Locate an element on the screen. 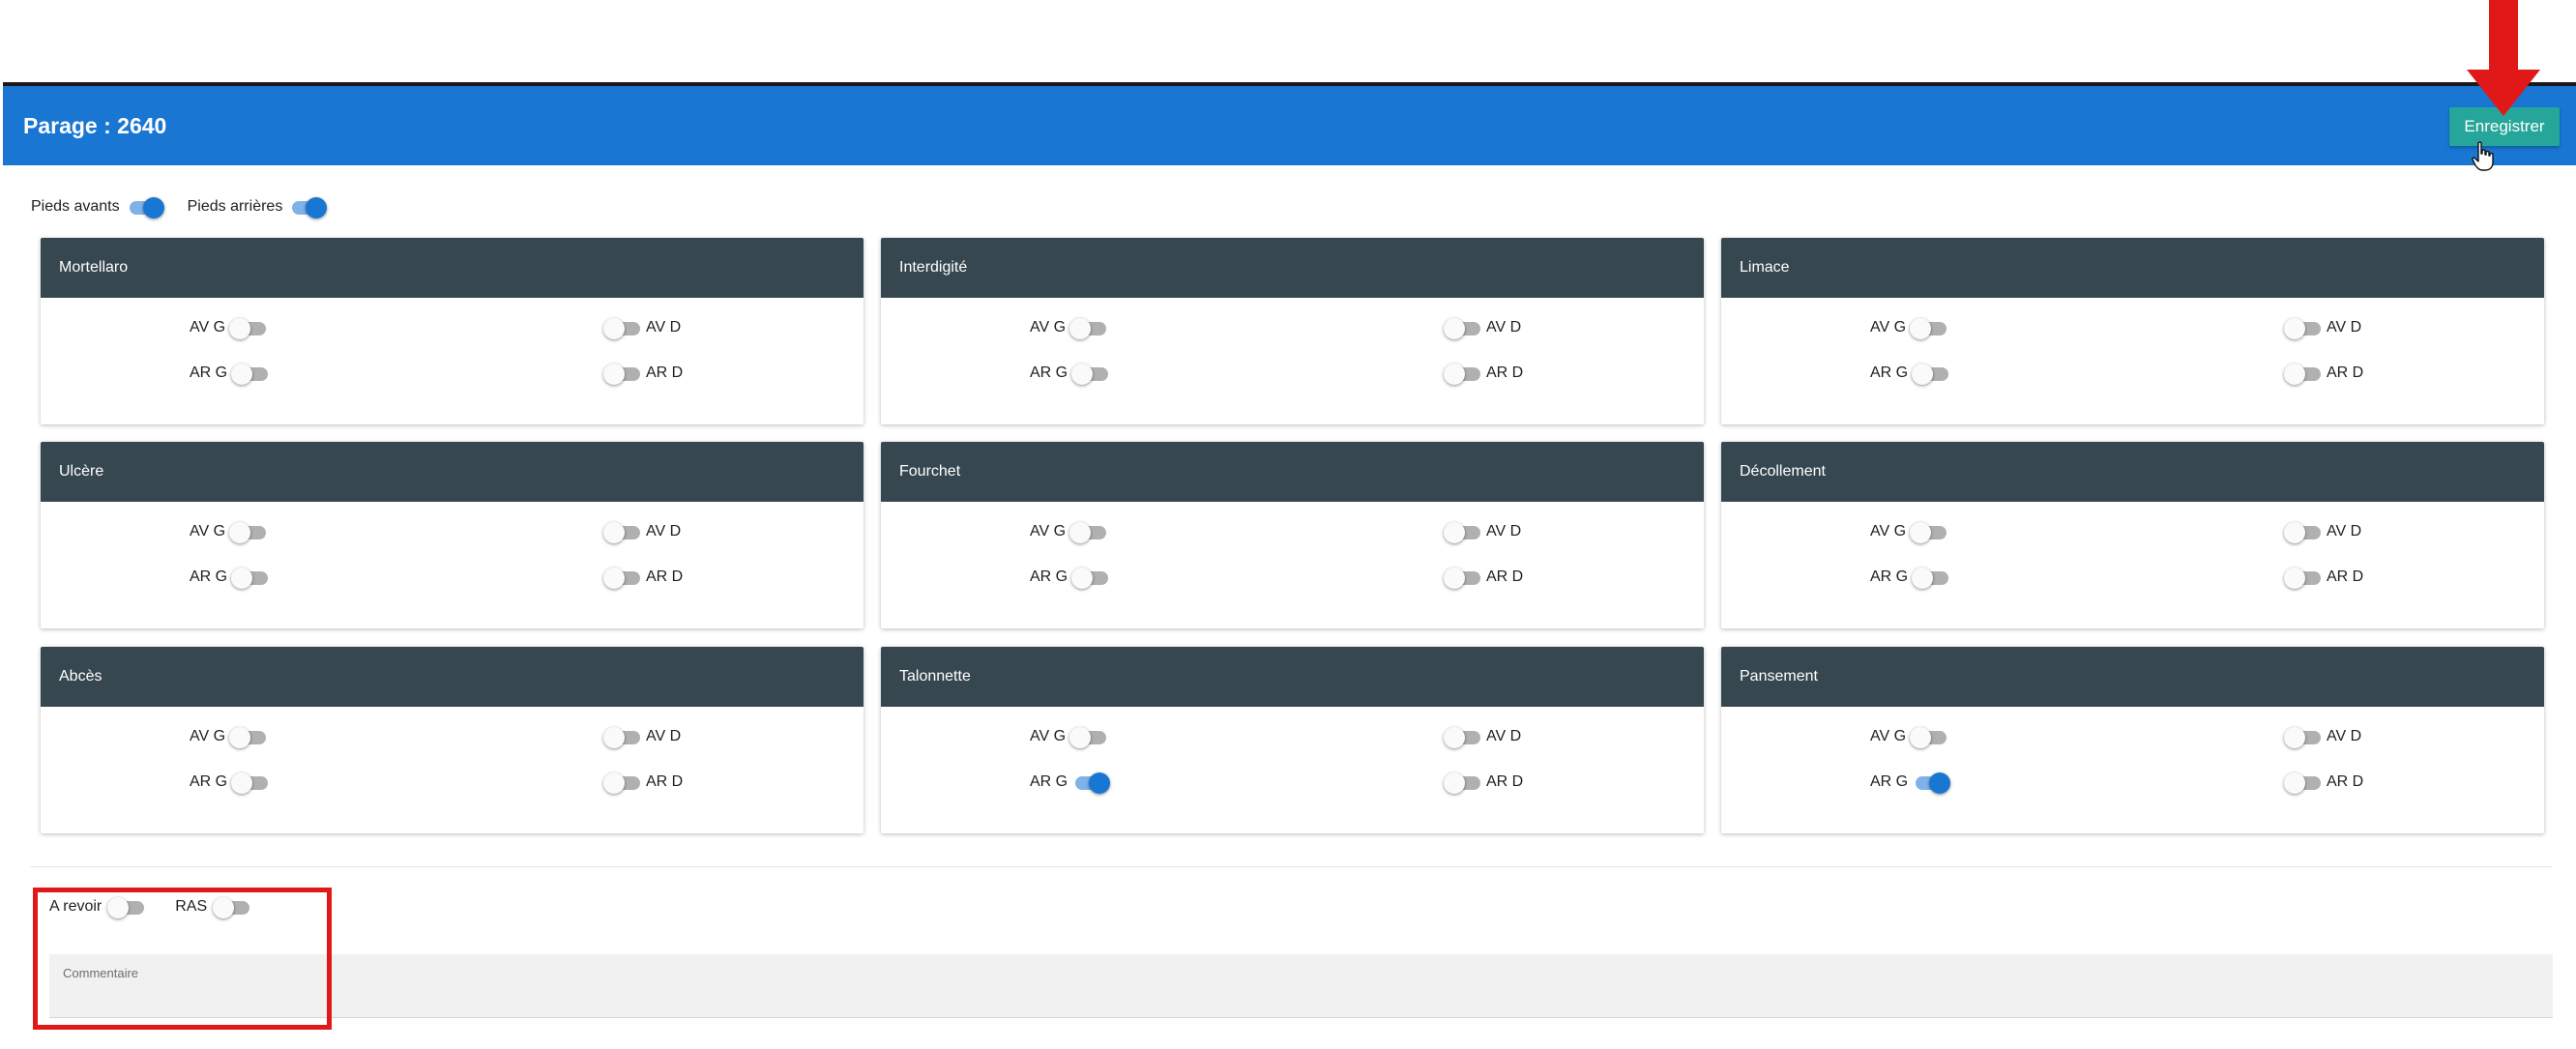  feet-front-label: Pieds avants is located at coordinates (75, 207).